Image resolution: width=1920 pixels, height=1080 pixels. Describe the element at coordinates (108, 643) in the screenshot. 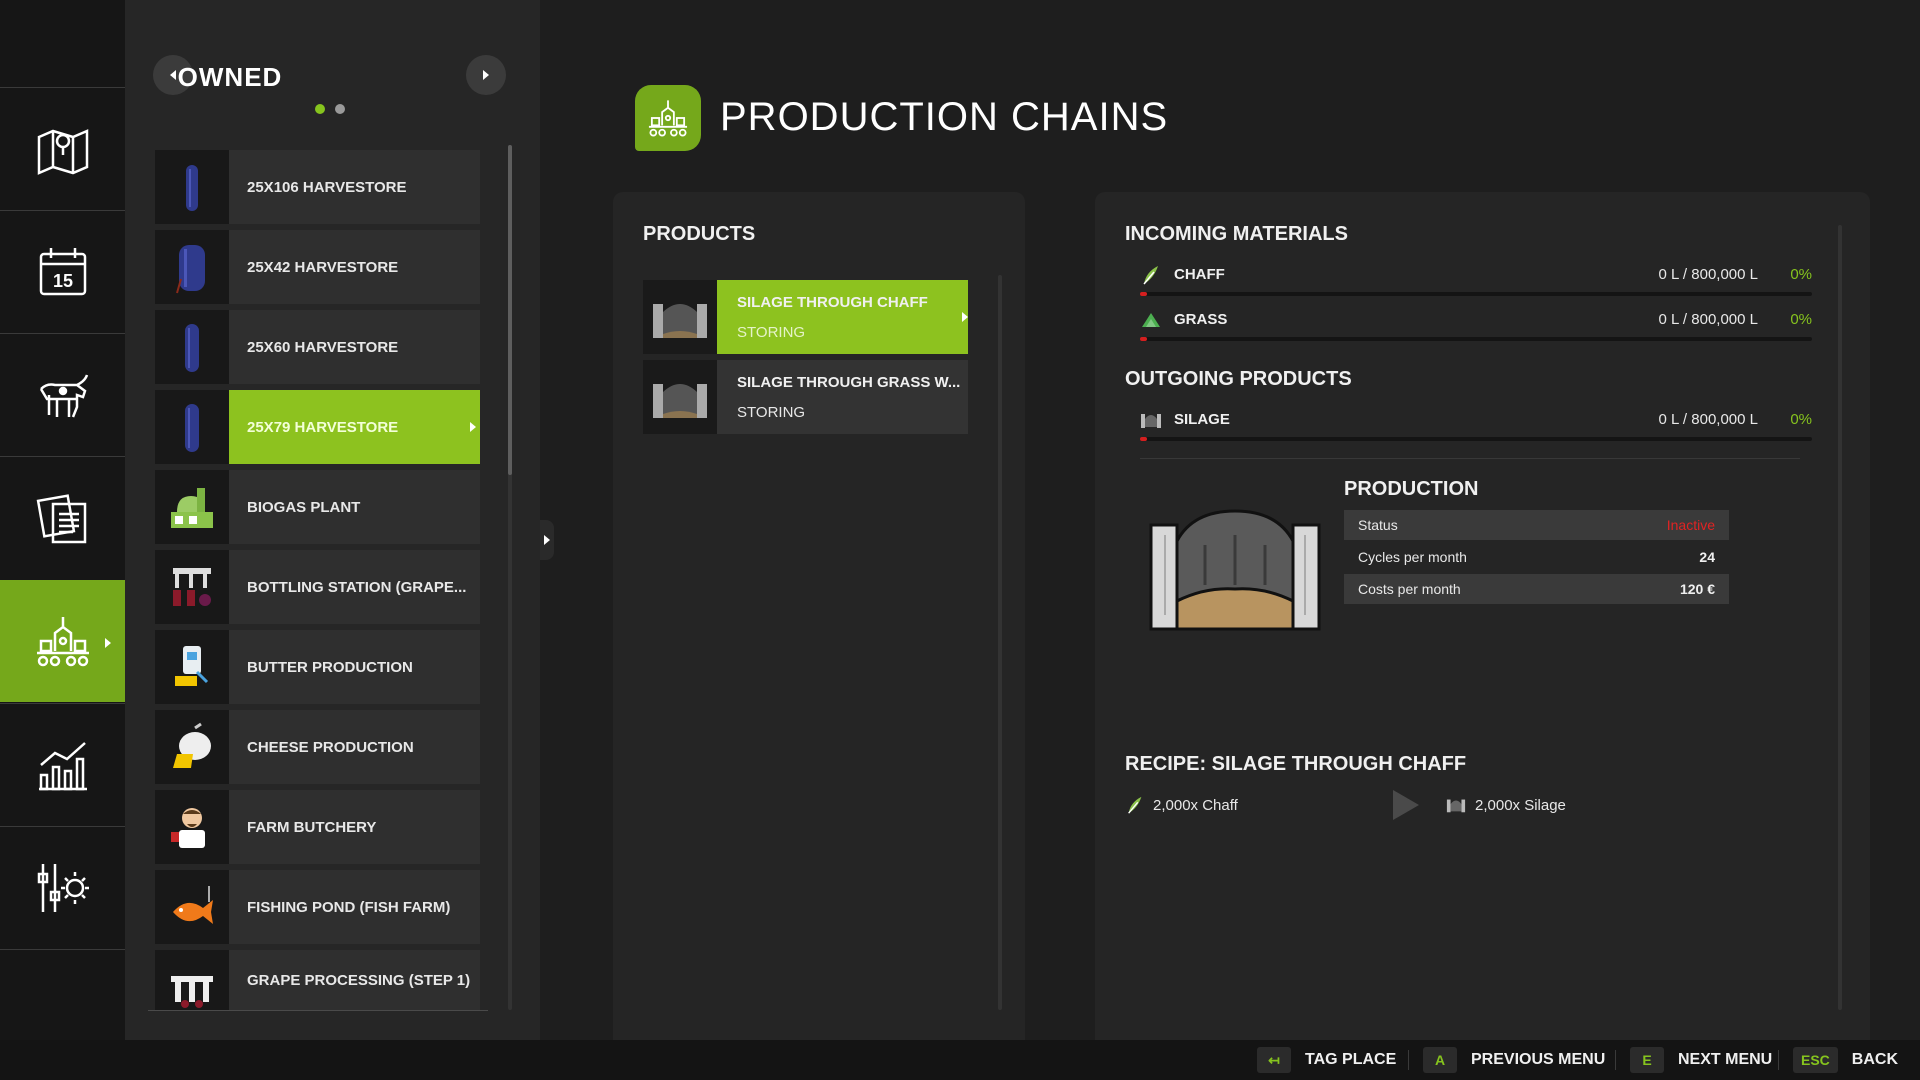

I see `nav-active-caret` at that location.